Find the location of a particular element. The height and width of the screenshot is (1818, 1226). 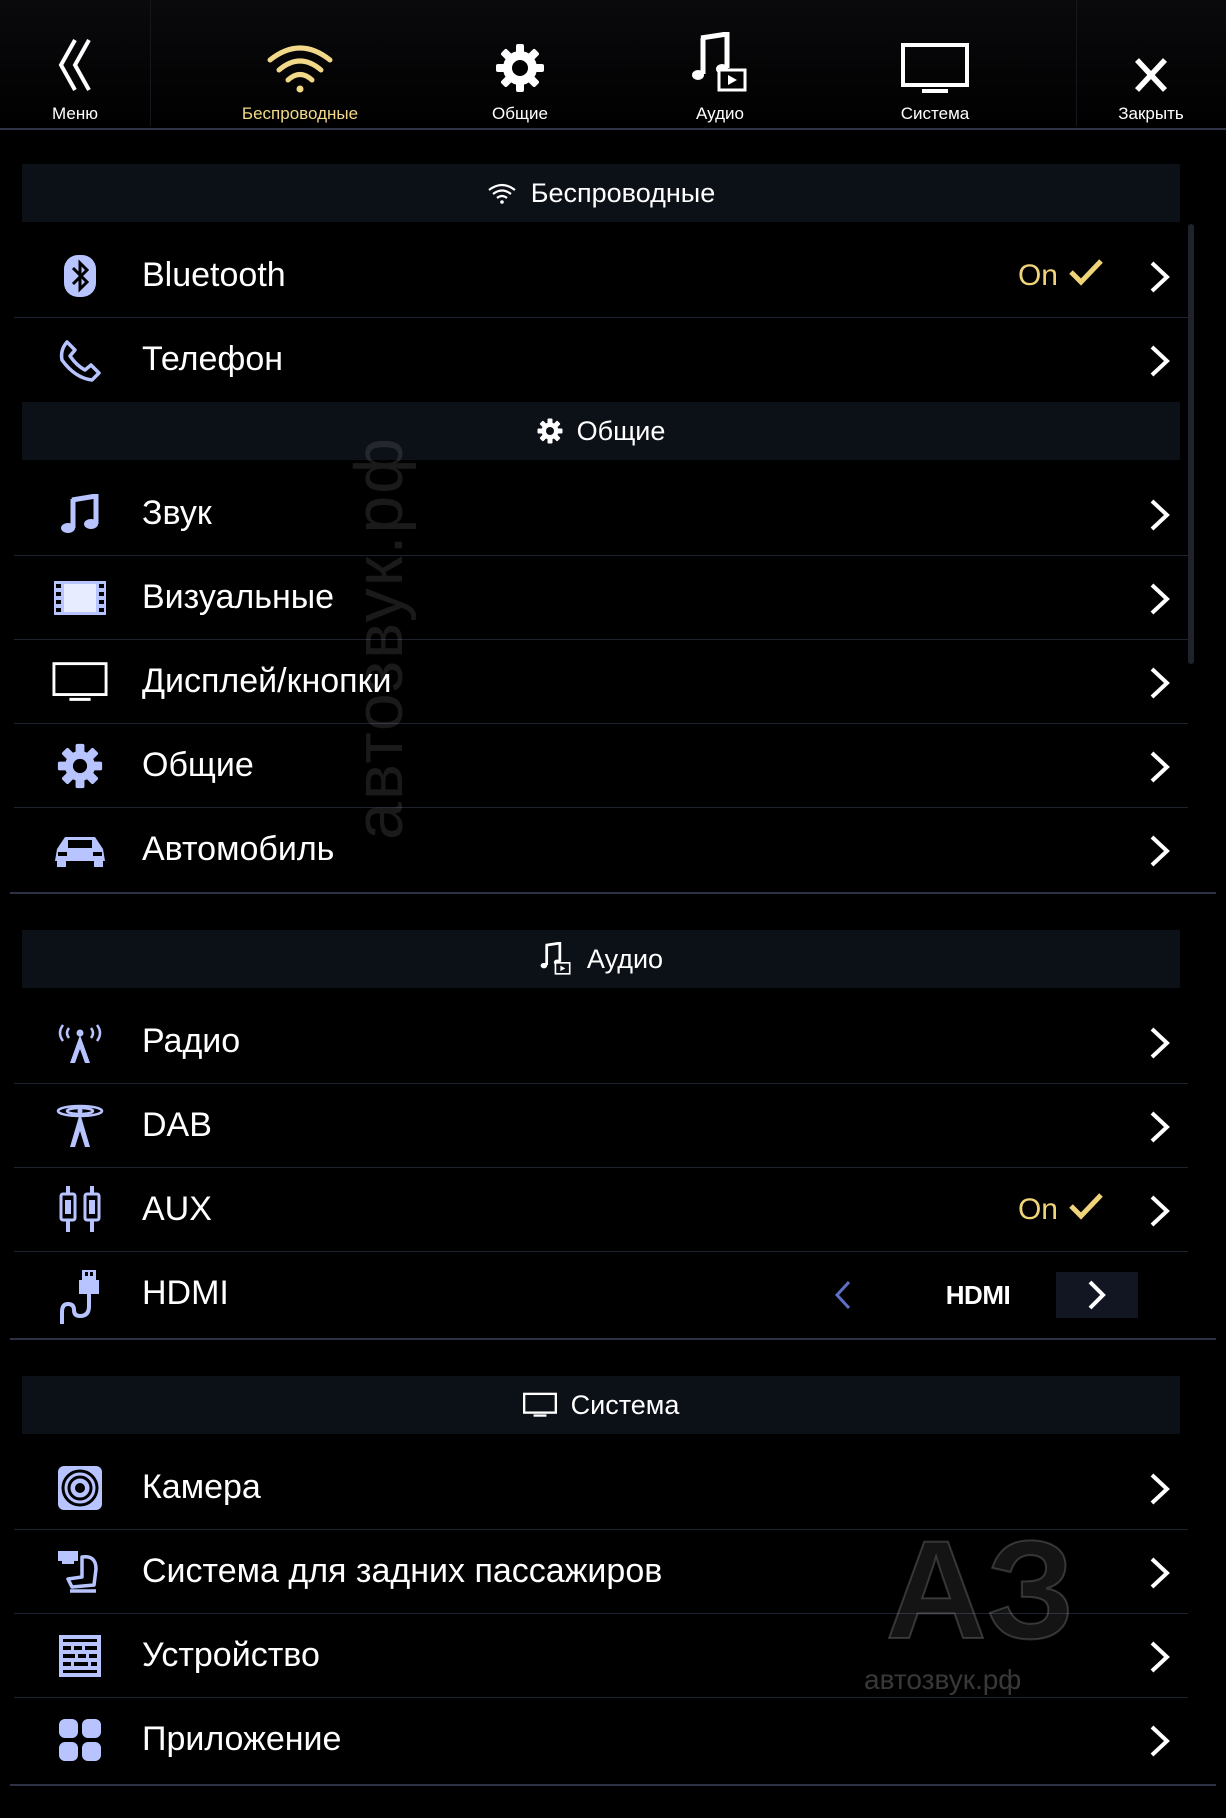

hdmi-selected-value: HDMI is located at coordinates (978, 1295).